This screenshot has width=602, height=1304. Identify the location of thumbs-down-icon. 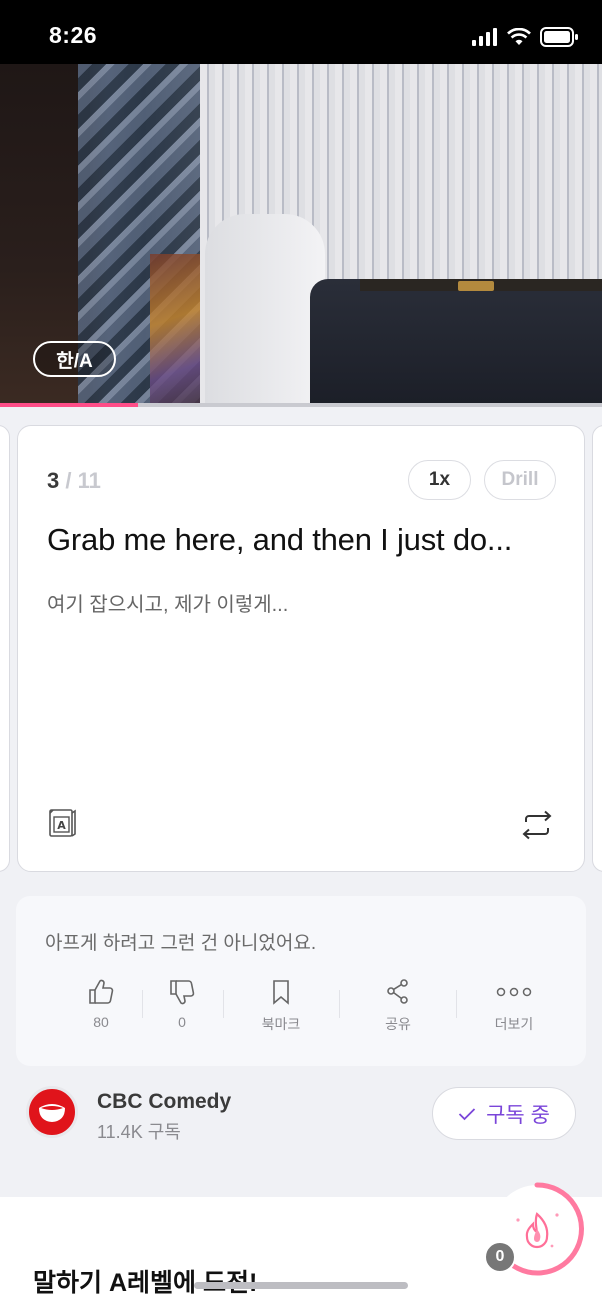
(182, 992).